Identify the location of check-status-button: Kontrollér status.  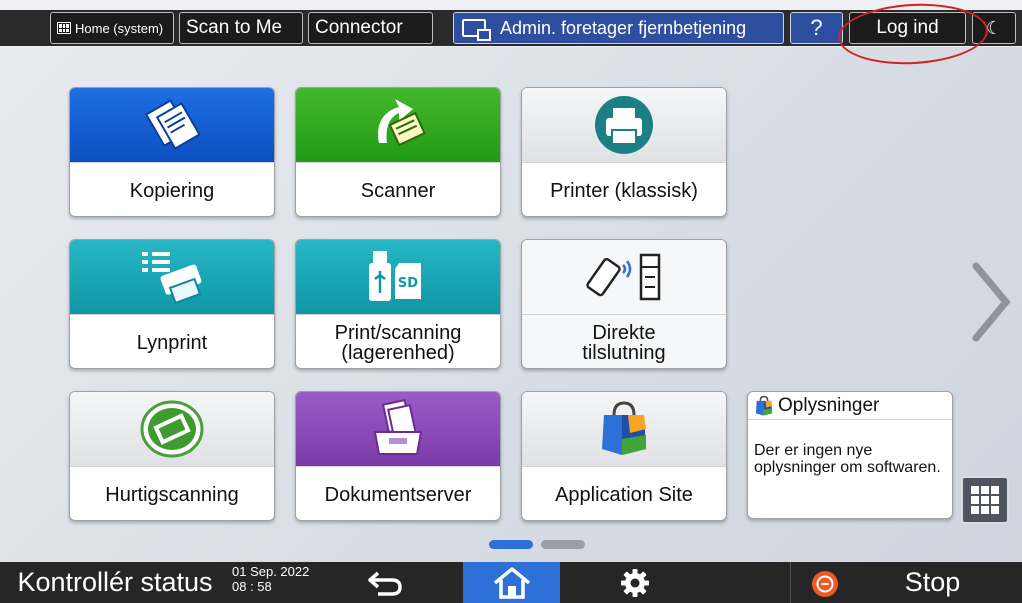
(115, 582).